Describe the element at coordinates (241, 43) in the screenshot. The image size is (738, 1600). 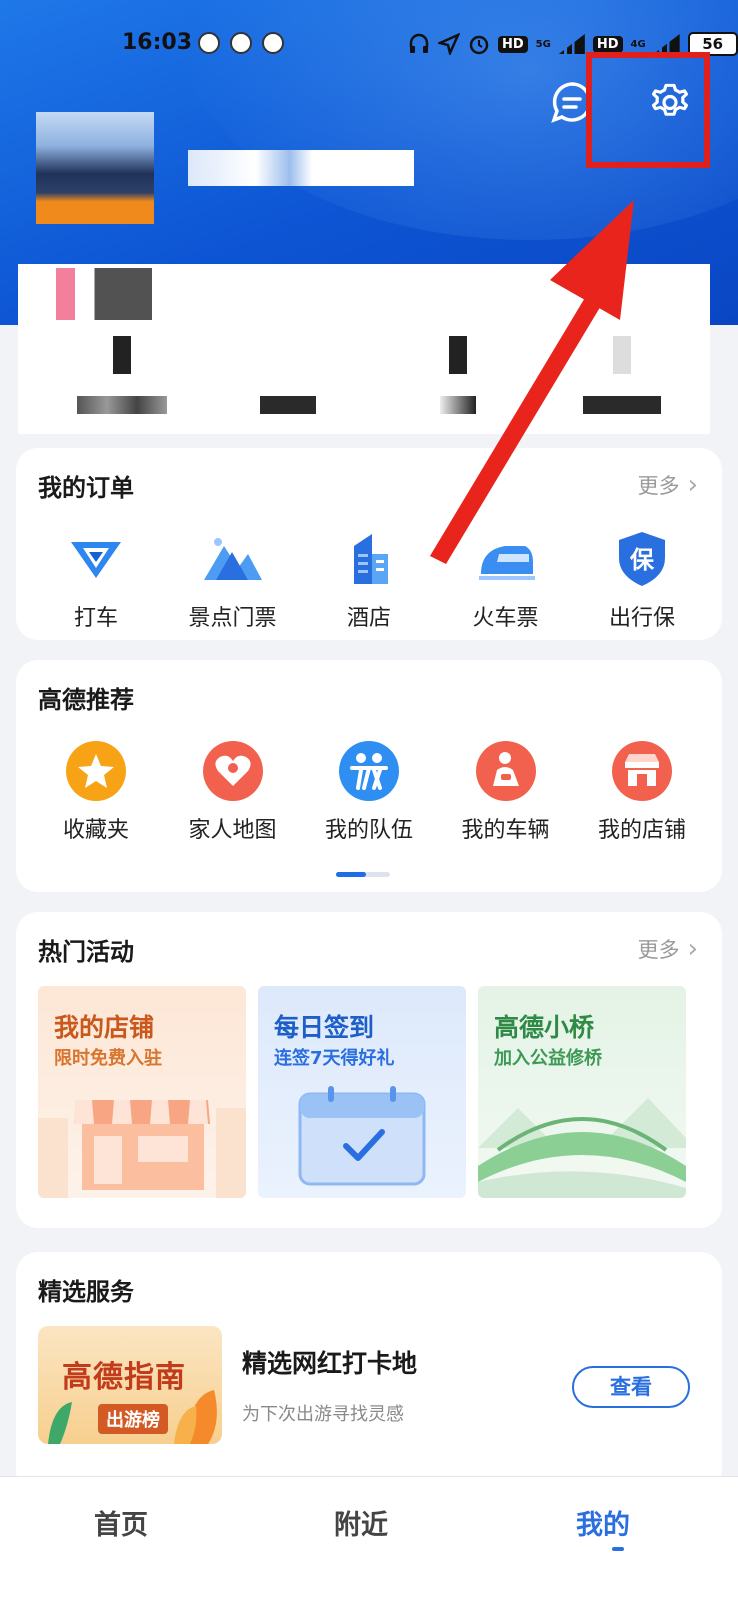
I see `chat-notification-icon` at that location.